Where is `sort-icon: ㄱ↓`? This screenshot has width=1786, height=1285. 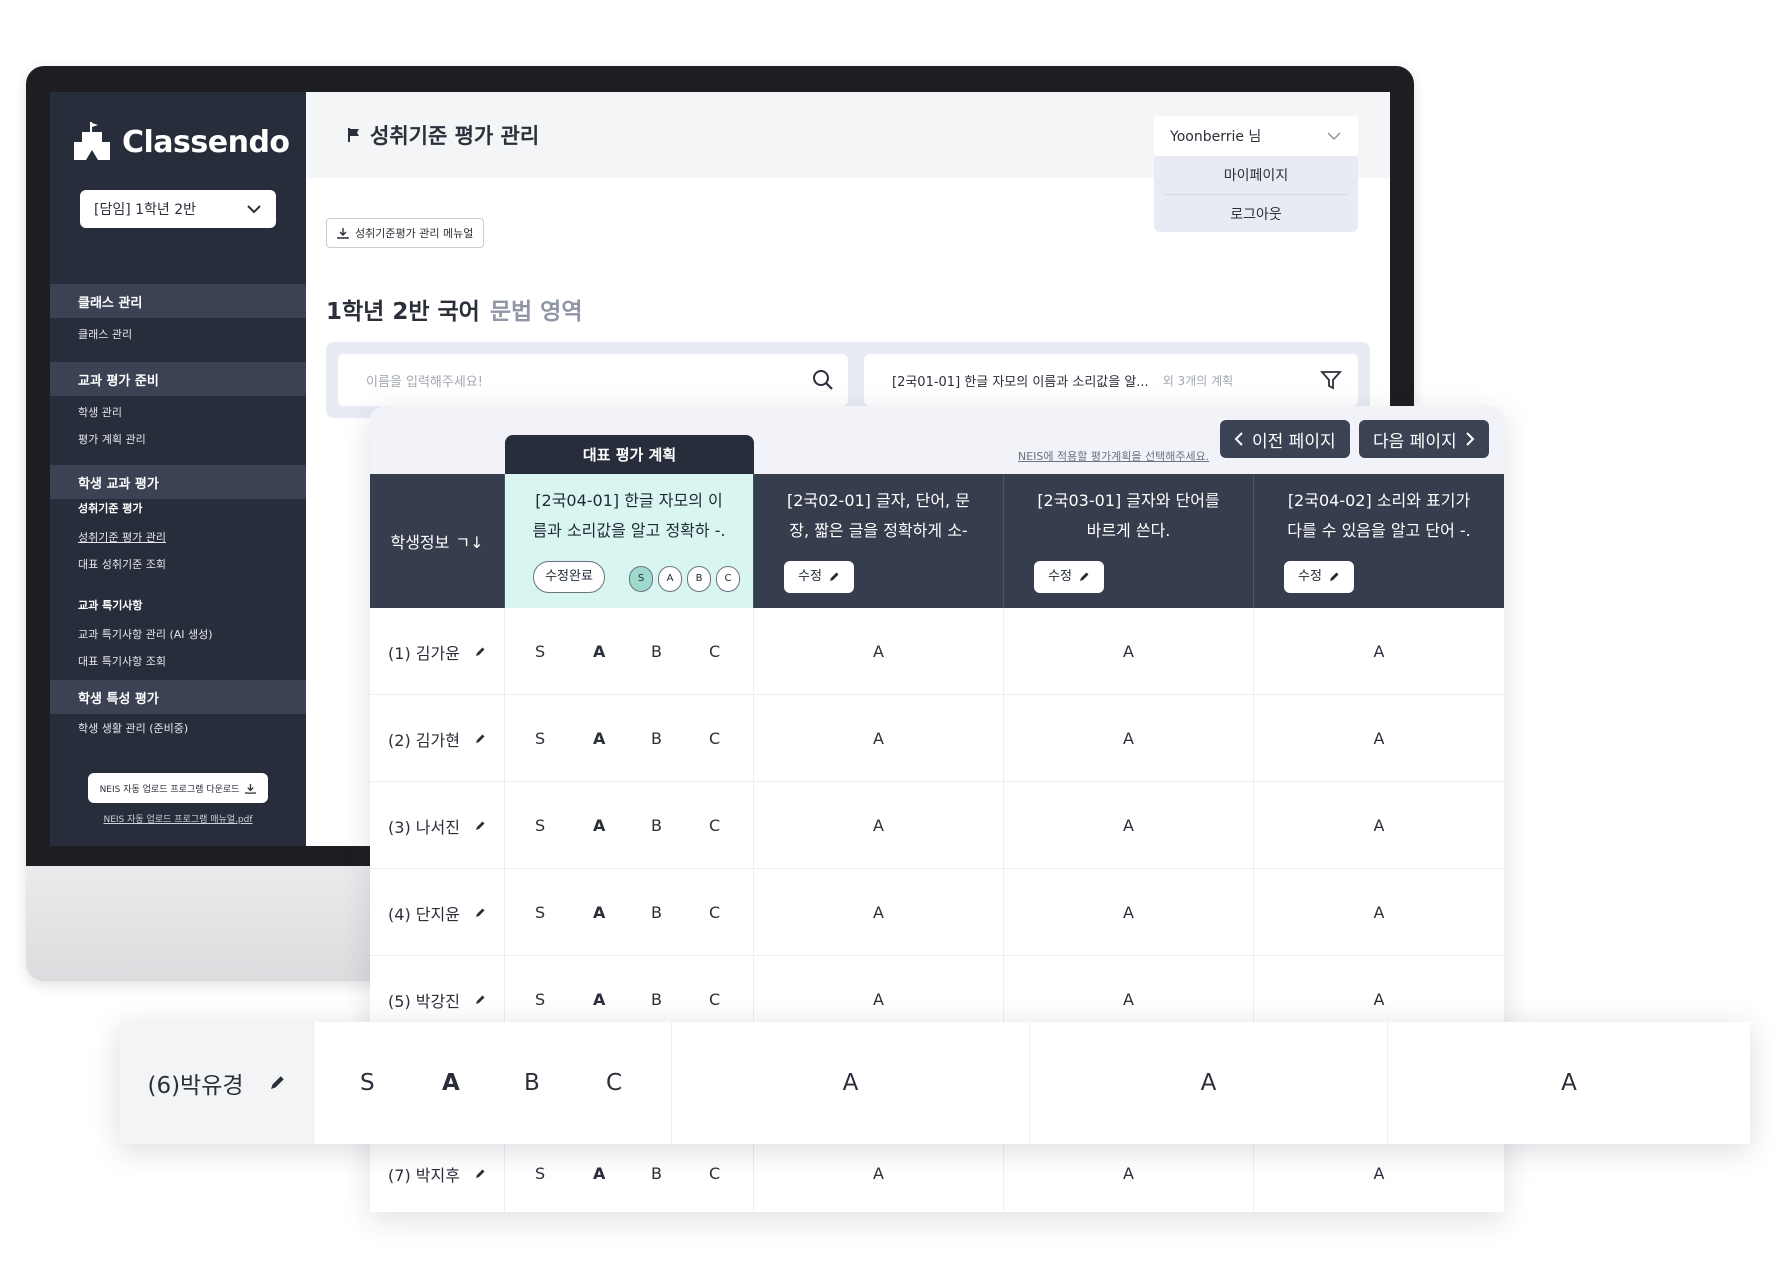 sort-icon: ㄱ↓ is located at coordinates (469, 541).